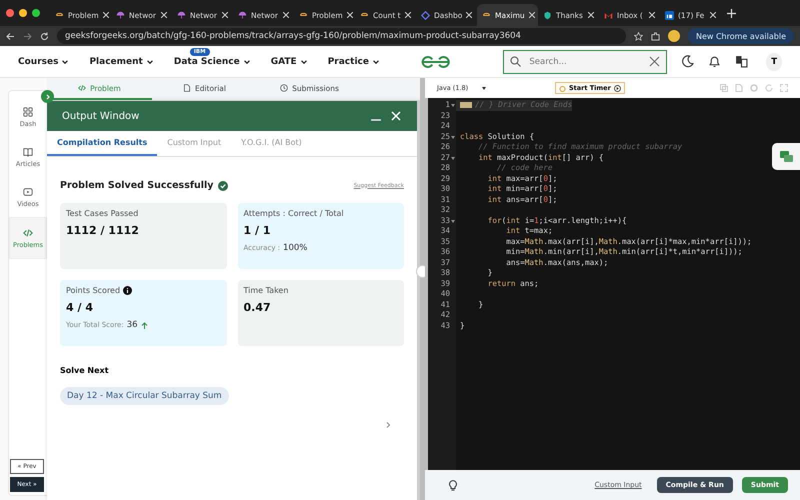 This screenshot has height=500, width=800. I want to click on output-tab: Compilation Results, so click(102, 143).